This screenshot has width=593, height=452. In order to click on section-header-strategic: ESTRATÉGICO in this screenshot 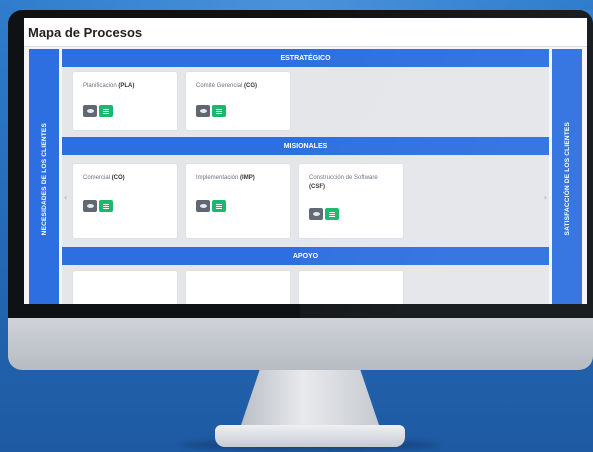, I will do `click(305, 58)`.